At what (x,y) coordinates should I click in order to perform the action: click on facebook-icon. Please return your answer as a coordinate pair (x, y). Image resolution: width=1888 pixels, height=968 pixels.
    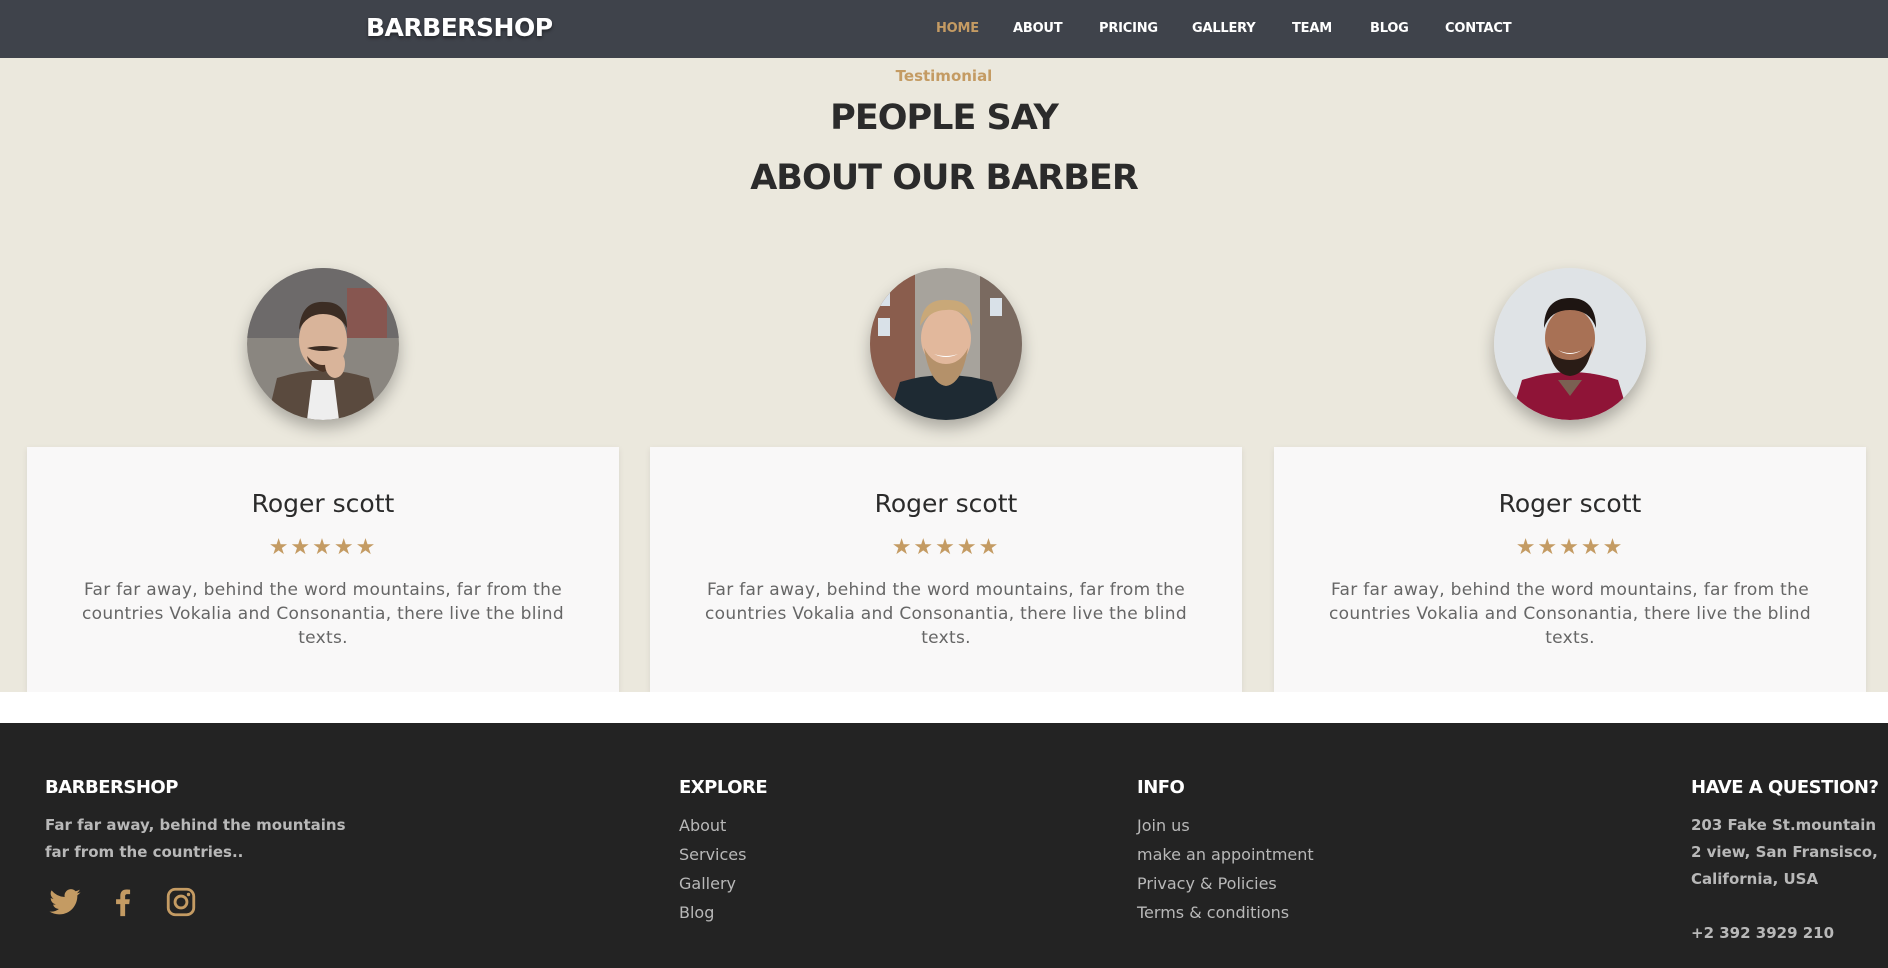
    Looking at the image, I should click on (123, 902).